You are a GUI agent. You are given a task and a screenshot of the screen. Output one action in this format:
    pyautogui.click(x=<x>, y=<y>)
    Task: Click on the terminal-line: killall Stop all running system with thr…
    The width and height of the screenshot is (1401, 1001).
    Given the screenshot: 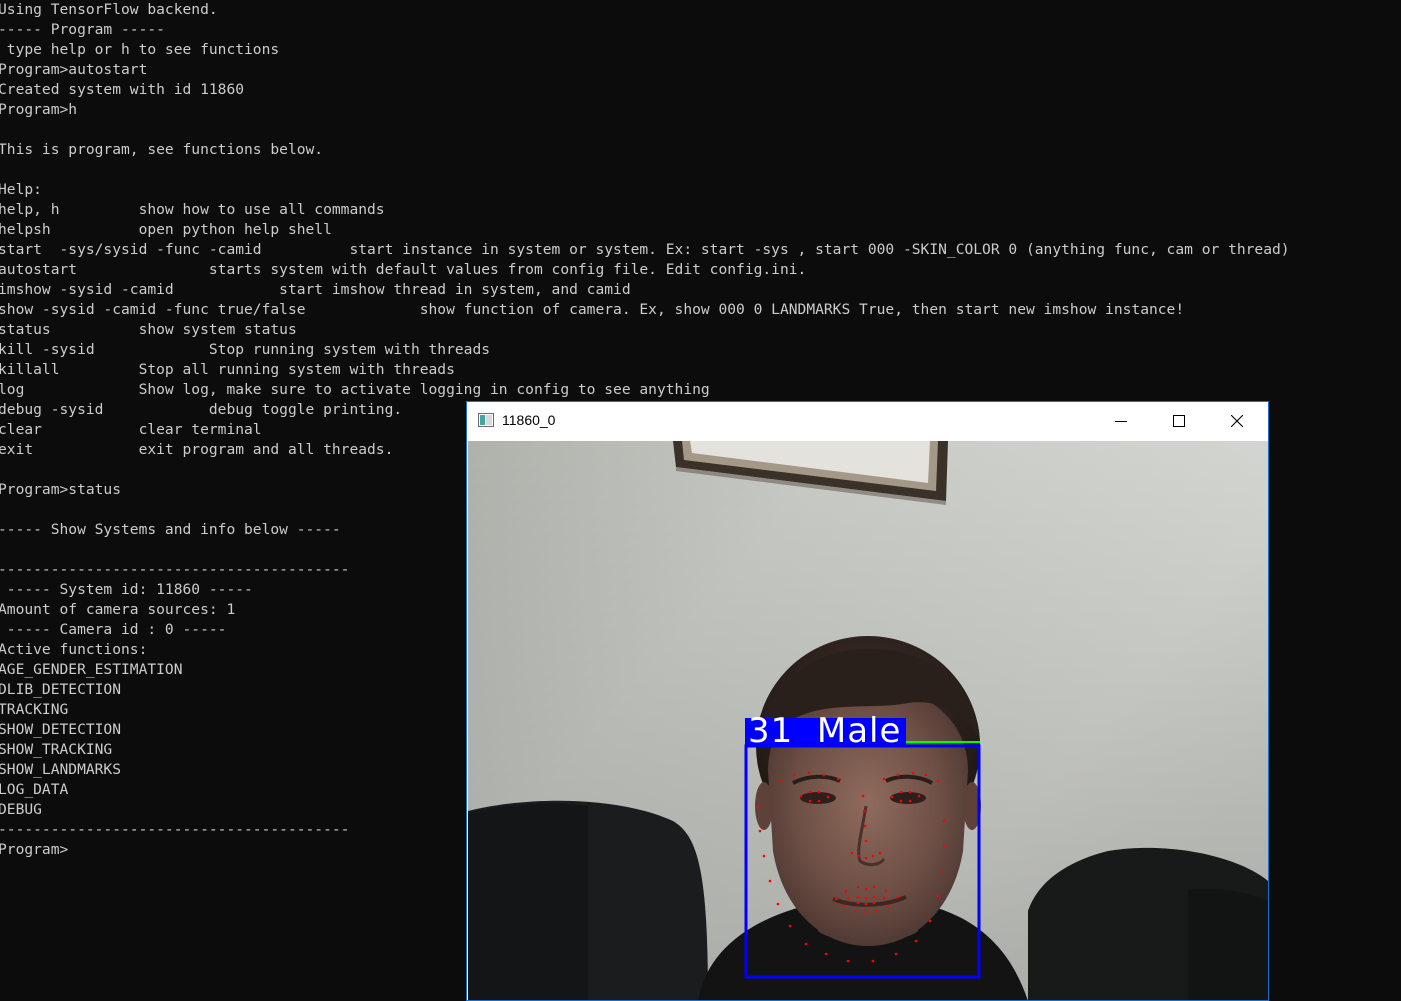 What is the action you would take?
    pyautogui.click(x=227, y=369)
    